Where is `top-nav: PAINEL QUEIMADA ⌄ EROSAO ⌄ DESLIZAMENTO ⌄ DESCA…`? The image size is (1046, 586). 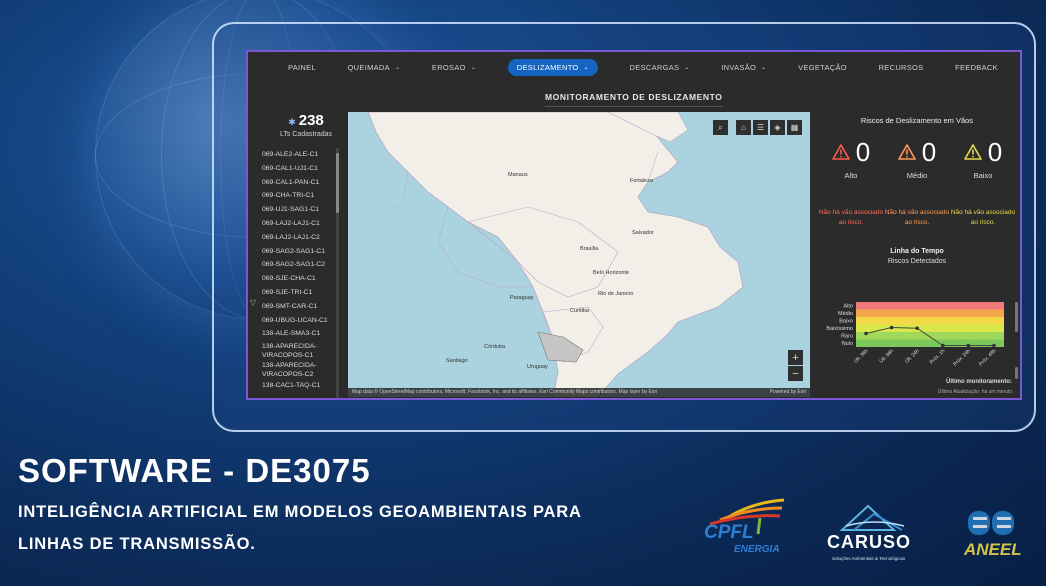 top-nav: PAINEL QUEIMADA ⌄ EROSAO ⌄ DESLIZAMENTO ⌄ DESCA… is located at coordinates (634, 67).